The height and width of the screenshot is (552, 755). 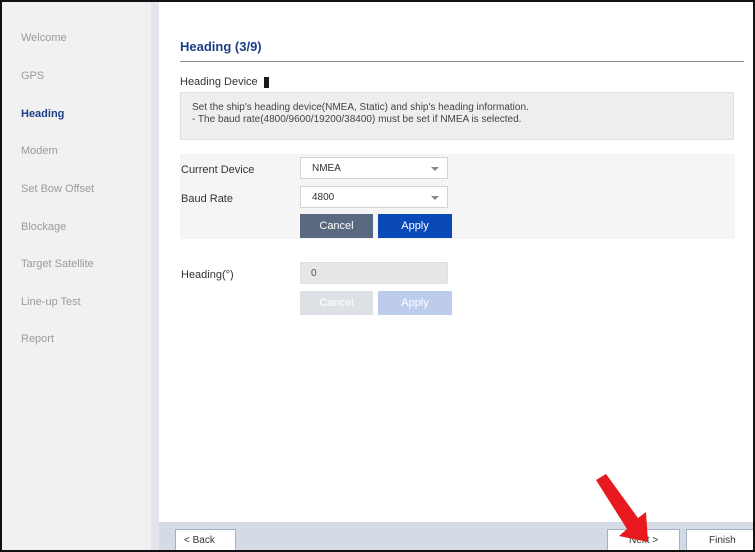 I want to click on baud-rate-label: Baud Rate, so click(x=207, y=199).